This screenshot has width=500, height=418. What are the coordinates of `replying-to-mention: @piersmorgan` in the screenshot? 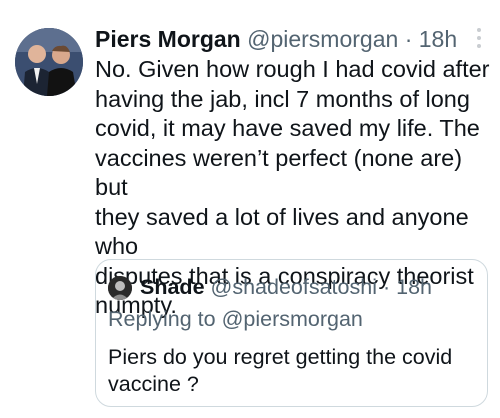 It's located at (292, 319).